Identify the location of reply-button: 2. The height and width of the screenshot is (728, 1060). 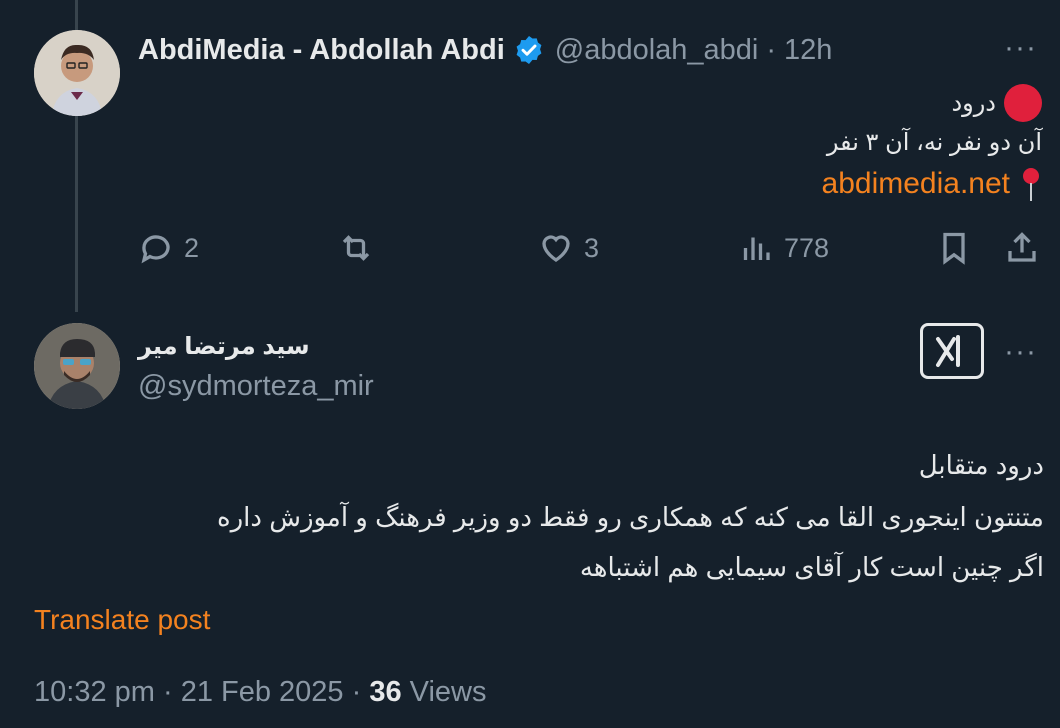
(168, 248).